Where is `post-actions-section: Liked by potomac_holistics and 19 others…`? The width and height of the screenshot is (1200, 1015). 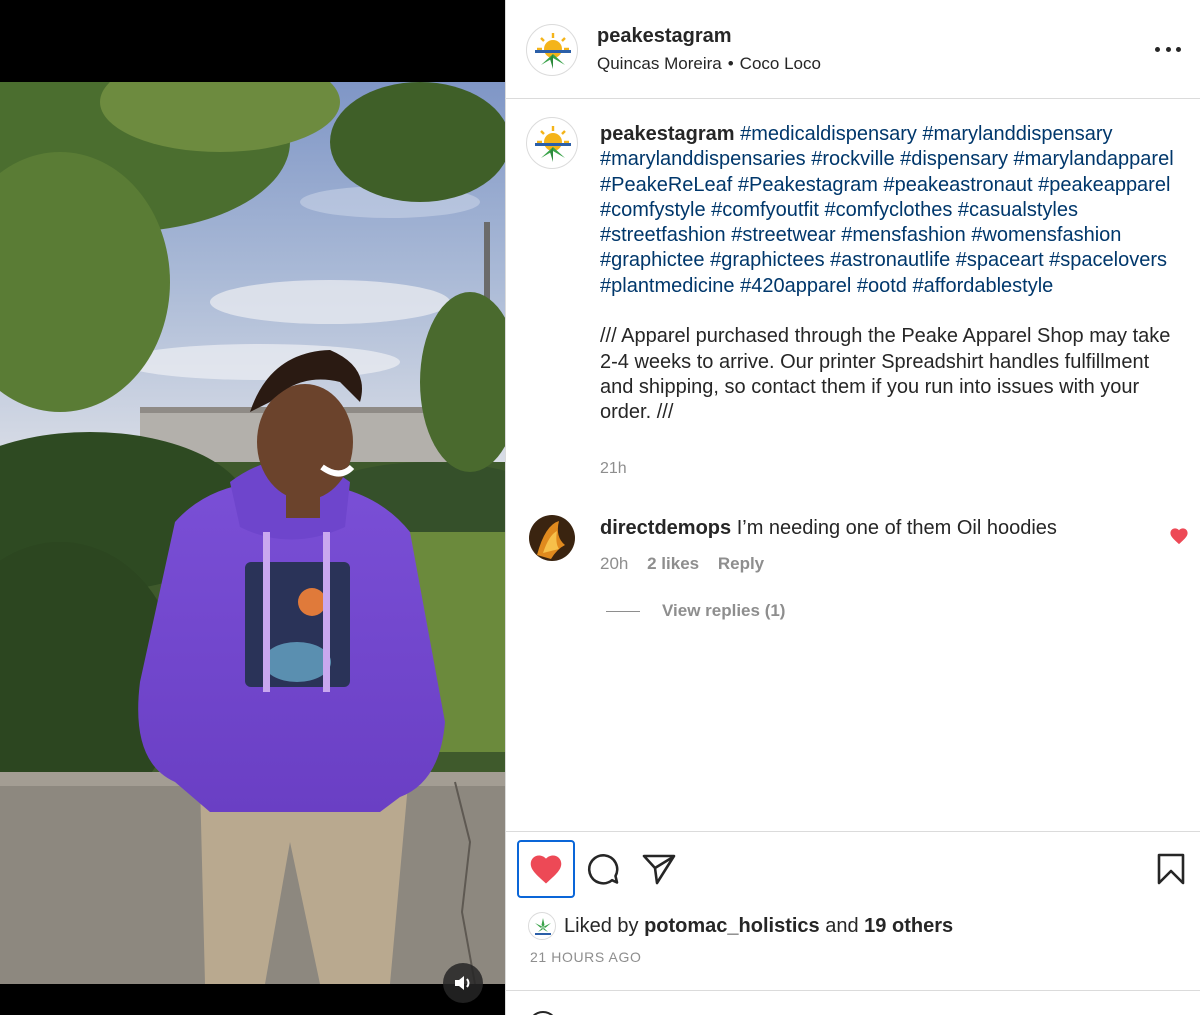 post-actions-section: Liked by potomac_holistics and 19 others… is located at coordinates (853, 910).